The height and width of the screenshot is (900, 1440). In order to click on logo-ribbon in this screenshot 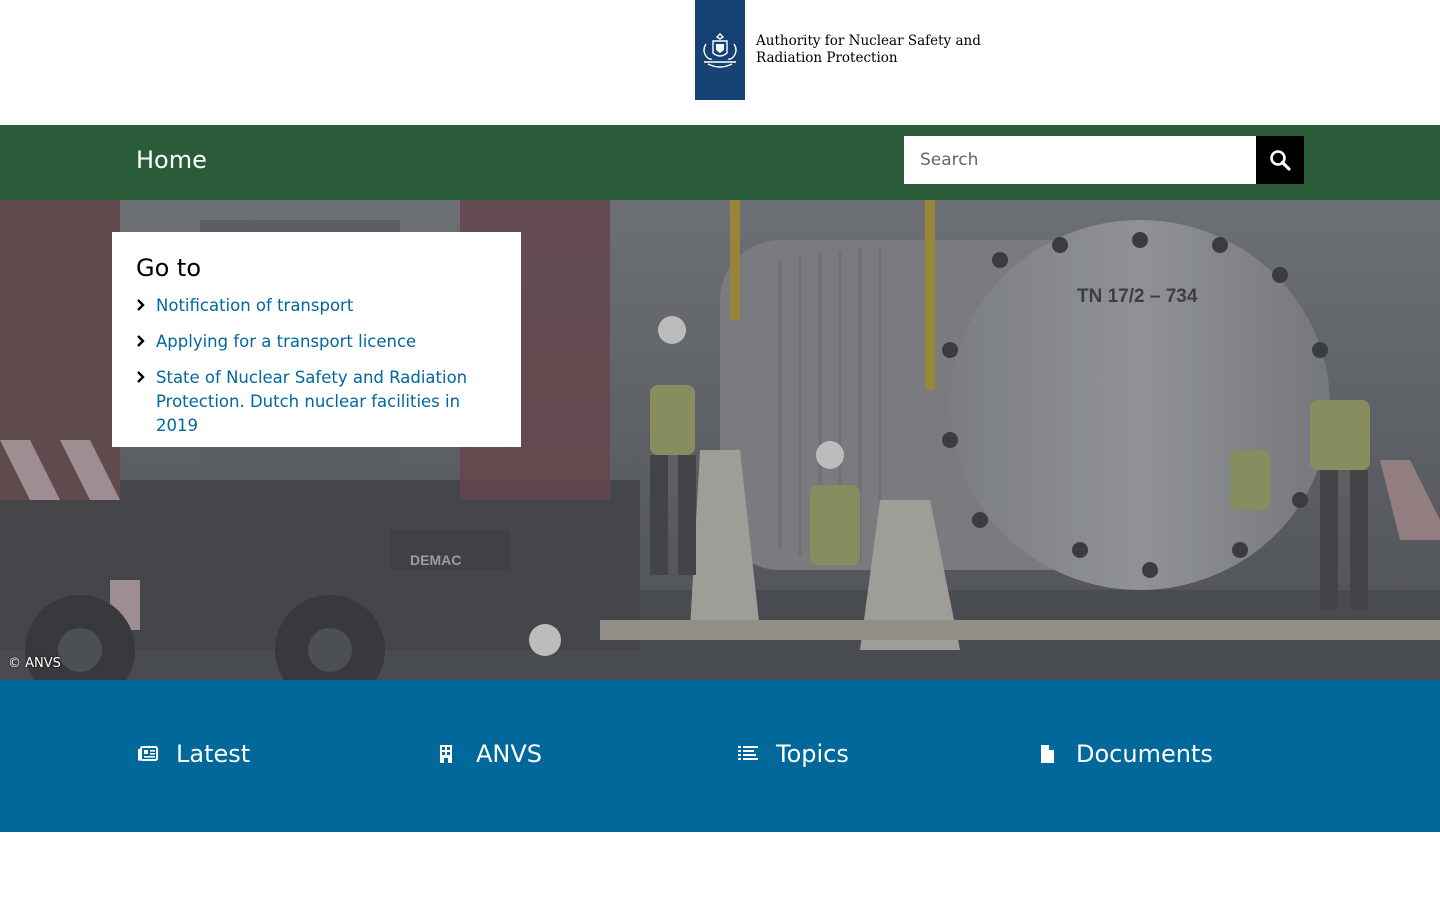, I will do `click(720, 50)`.